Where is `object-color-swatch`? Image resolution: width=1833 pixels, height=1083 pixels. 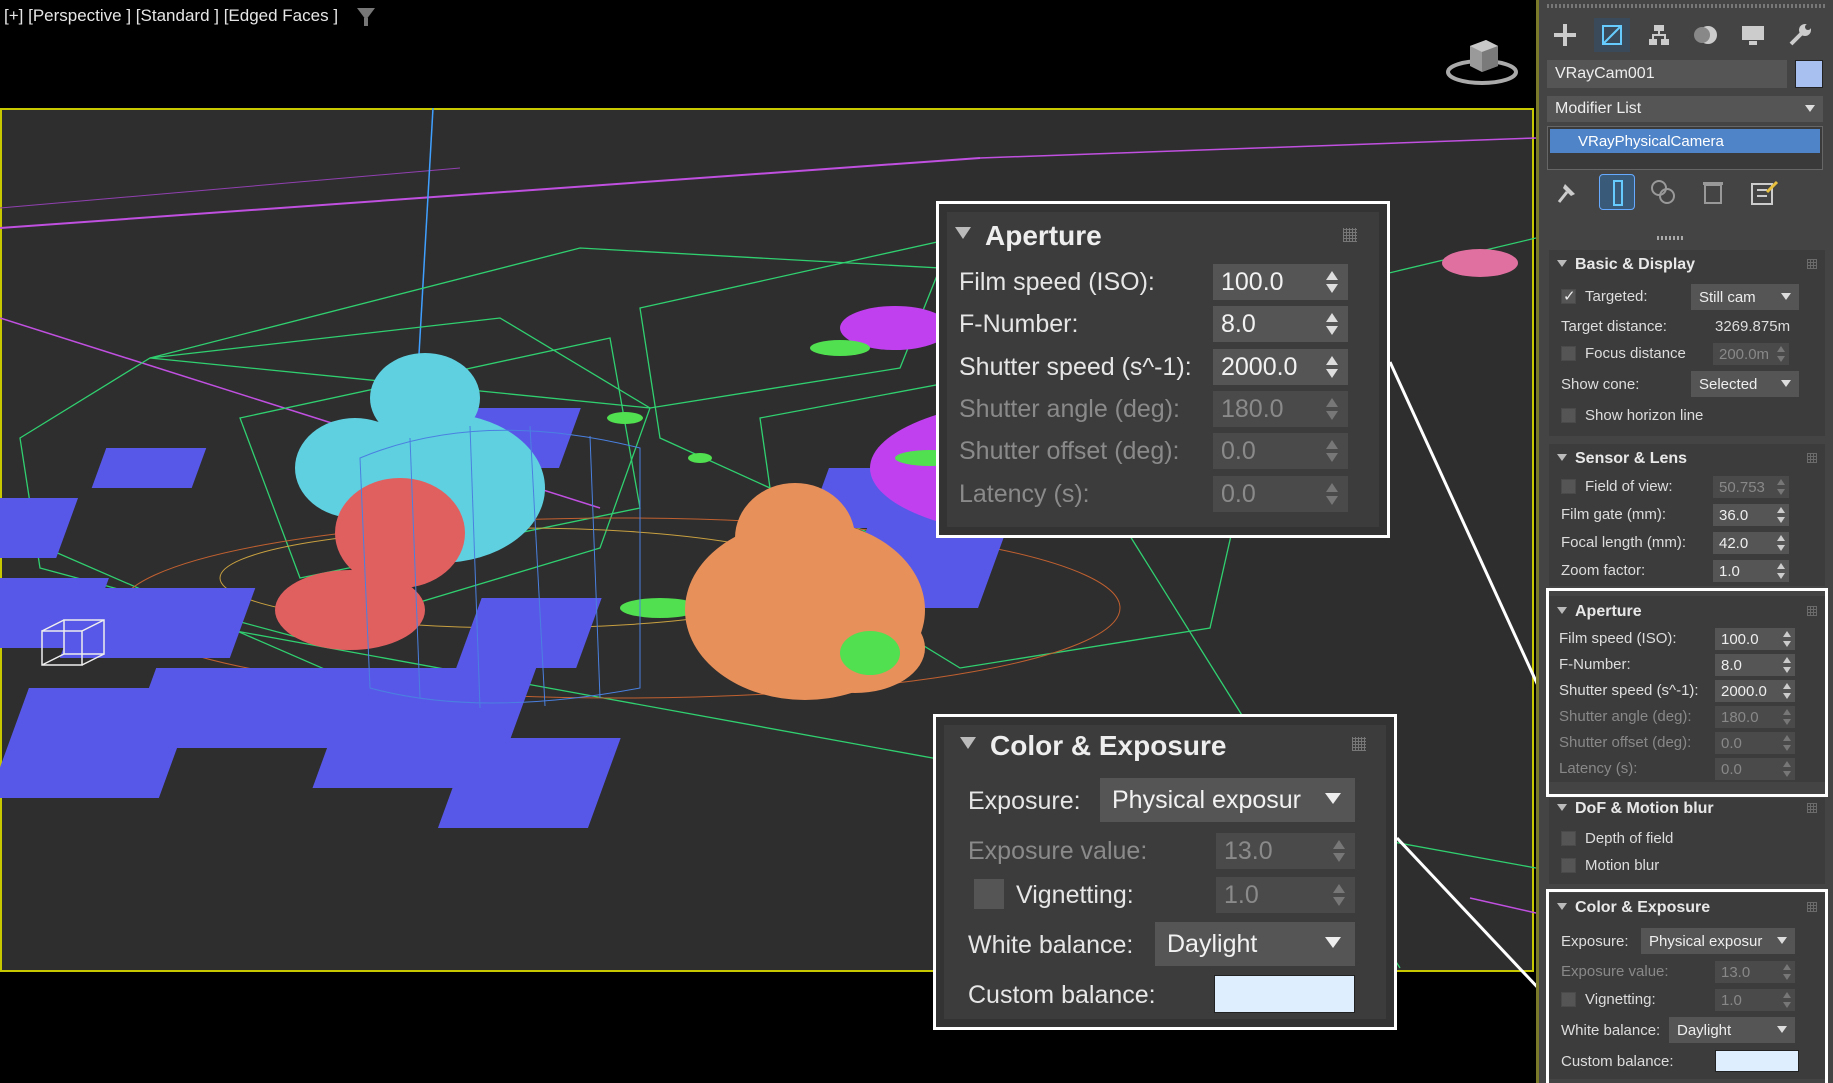 object-color-swatch is located at coordinates (1809, 74).